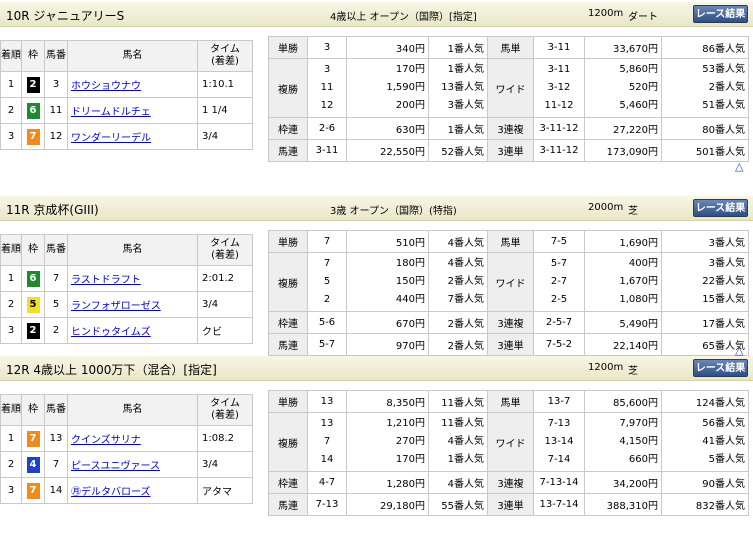 The image size is (753, 536). Describe the element at coordinates (56, 438) in the screenshot. I see `horse-number: 13` at that location.